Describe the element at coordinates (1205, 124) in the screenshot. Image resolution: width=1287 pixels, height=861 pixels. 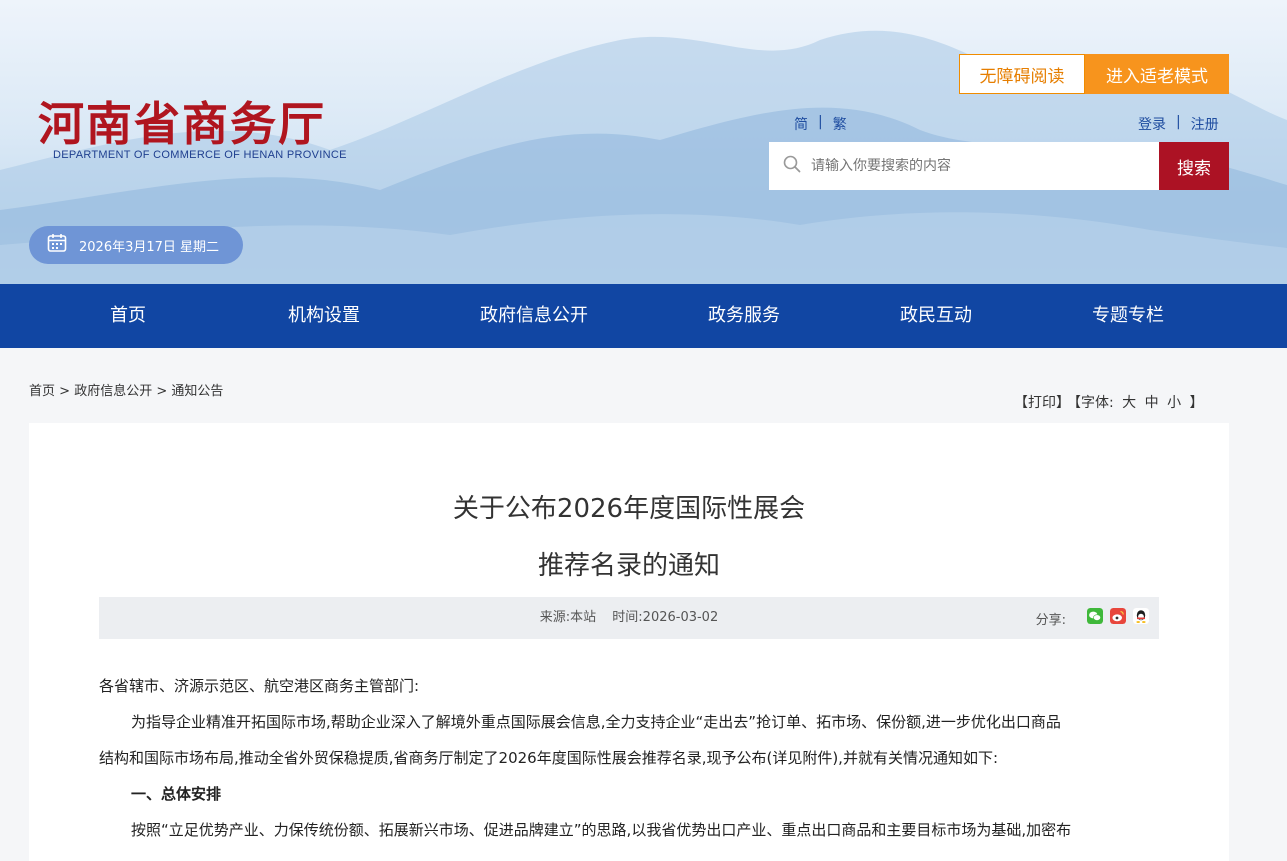
I see `register-link: 注册` at that location.